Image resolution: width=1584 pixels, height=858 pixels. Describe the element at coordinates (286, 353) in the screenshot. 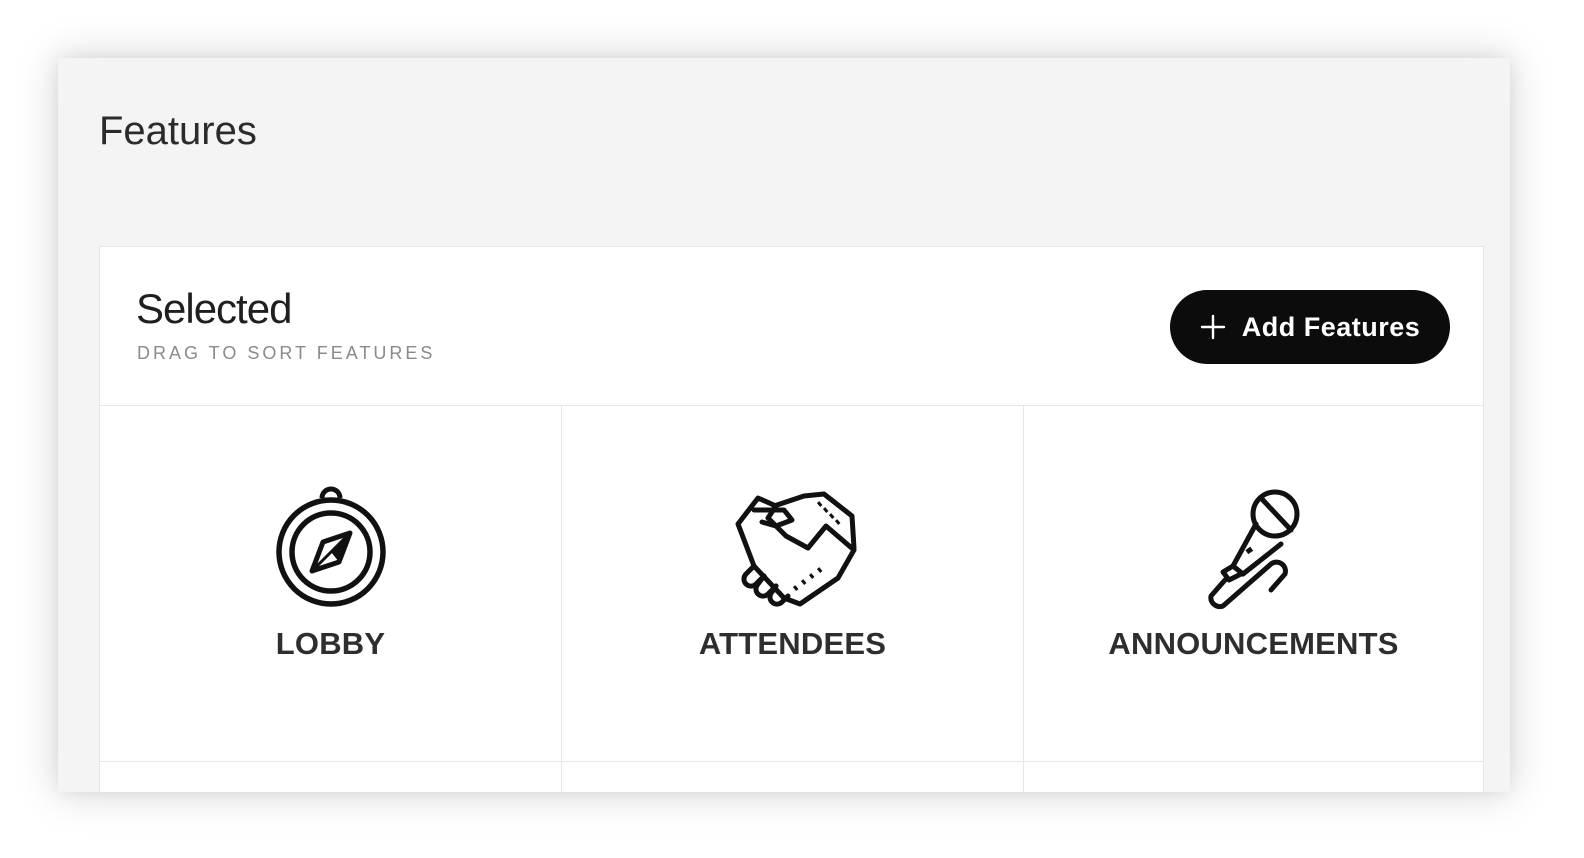

I see `section-subtitle: DRAG TO SORT FEATURES` at that location.